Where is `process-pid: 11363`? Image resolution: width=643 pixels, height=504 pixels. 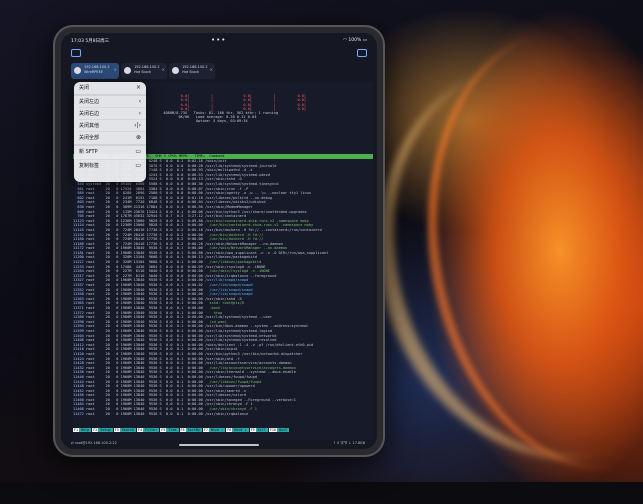 process-pid: 11363 is located at coordinates (79, 298).